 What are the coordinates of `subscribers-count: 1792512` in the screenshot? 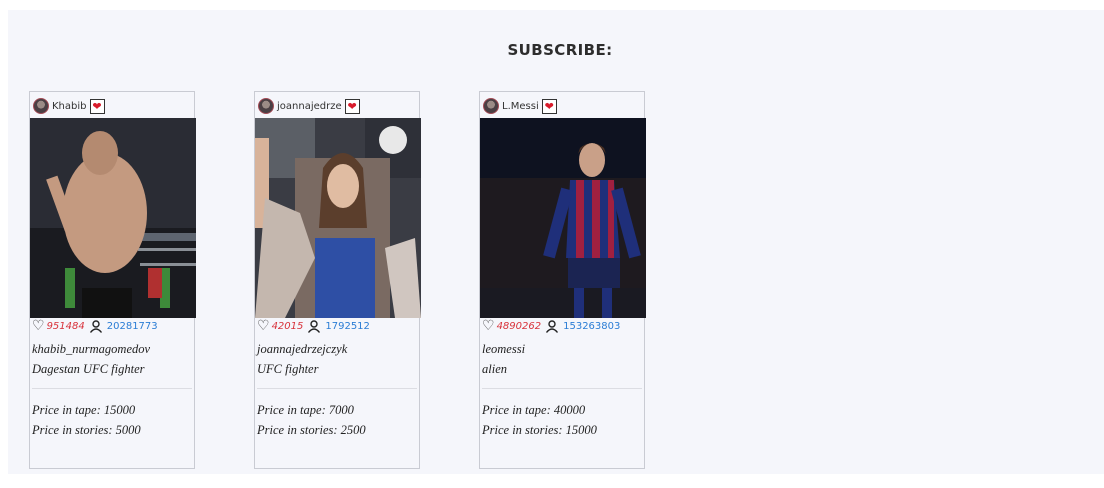 It's located at (347, 326).